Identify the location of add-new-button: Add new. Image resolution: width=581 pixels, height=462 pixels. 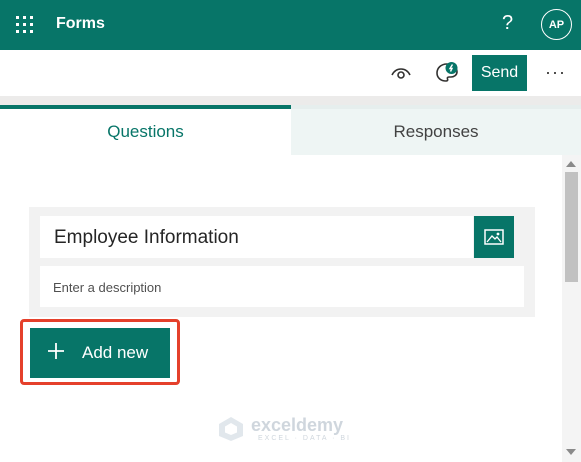
(100, 353).